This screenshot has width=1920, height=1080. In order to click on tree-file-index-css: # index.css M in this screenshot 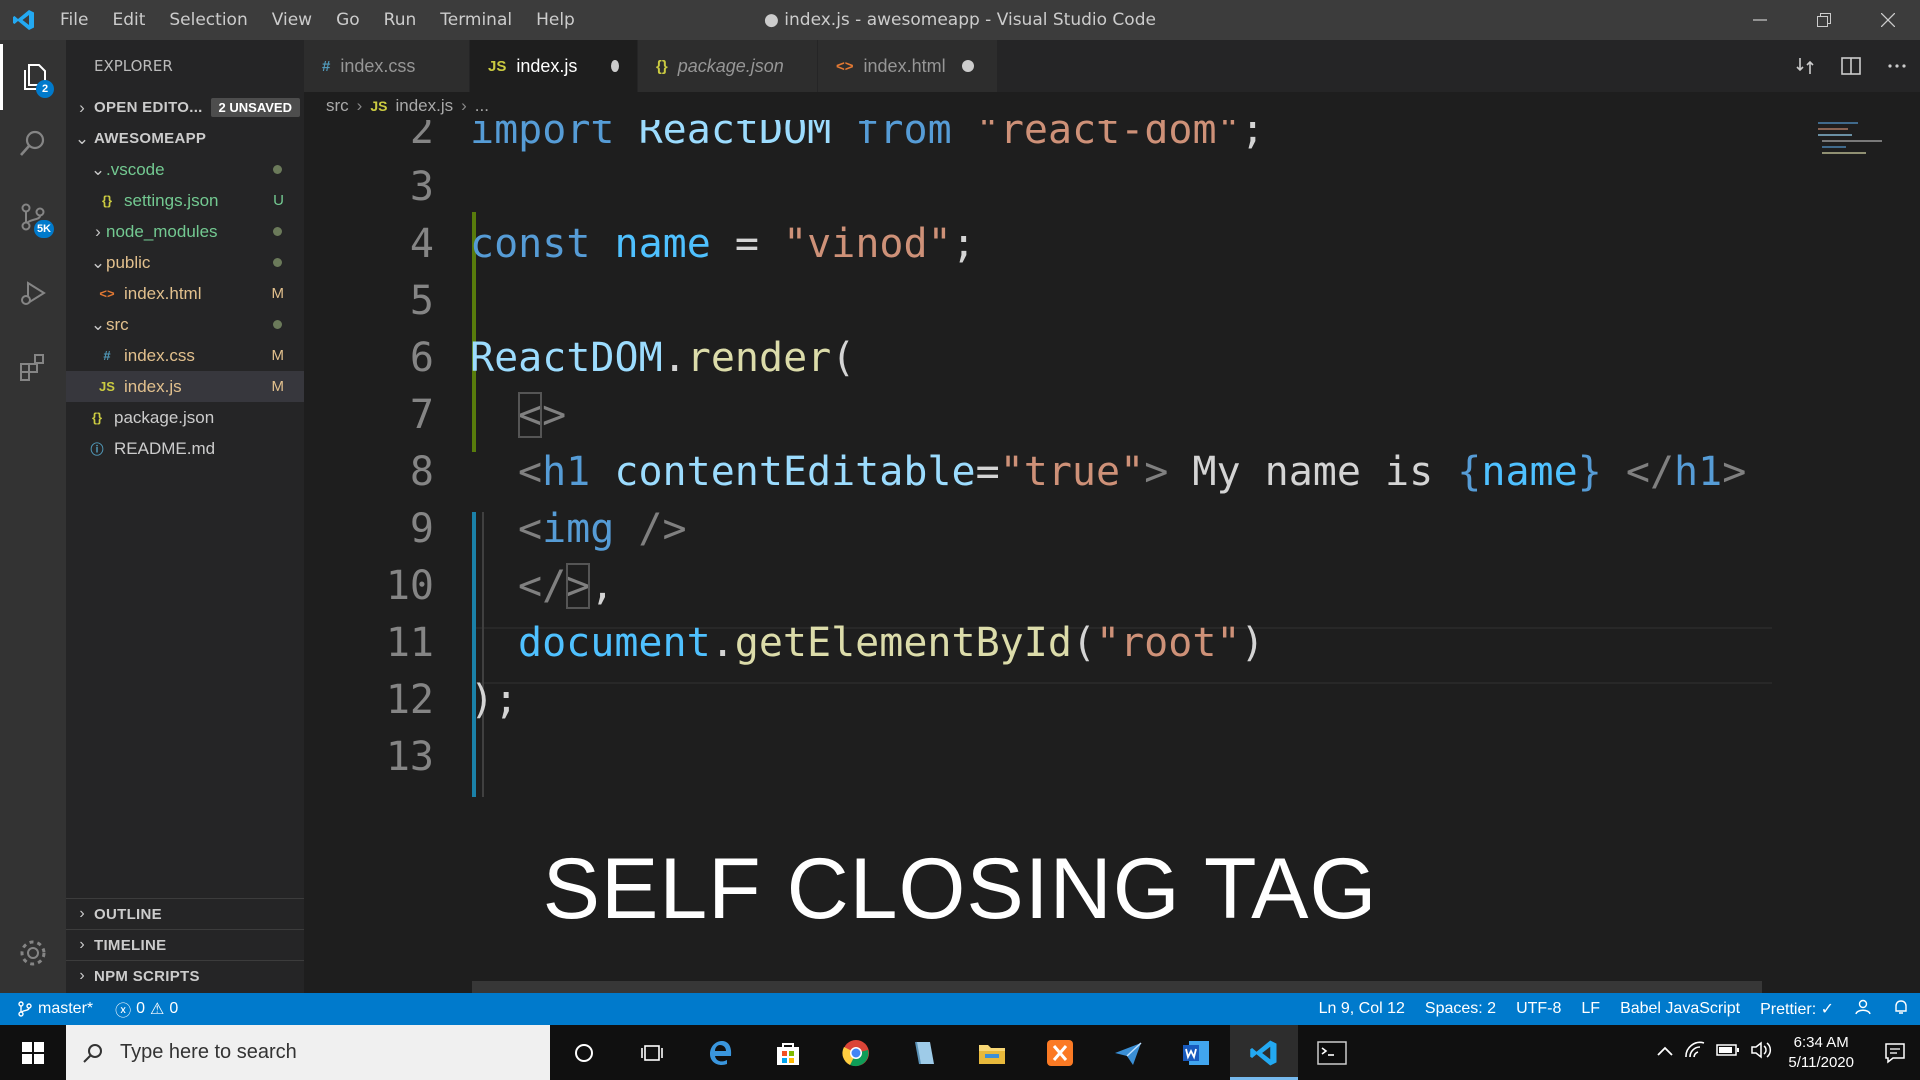, I will do `click(185, 355)`.